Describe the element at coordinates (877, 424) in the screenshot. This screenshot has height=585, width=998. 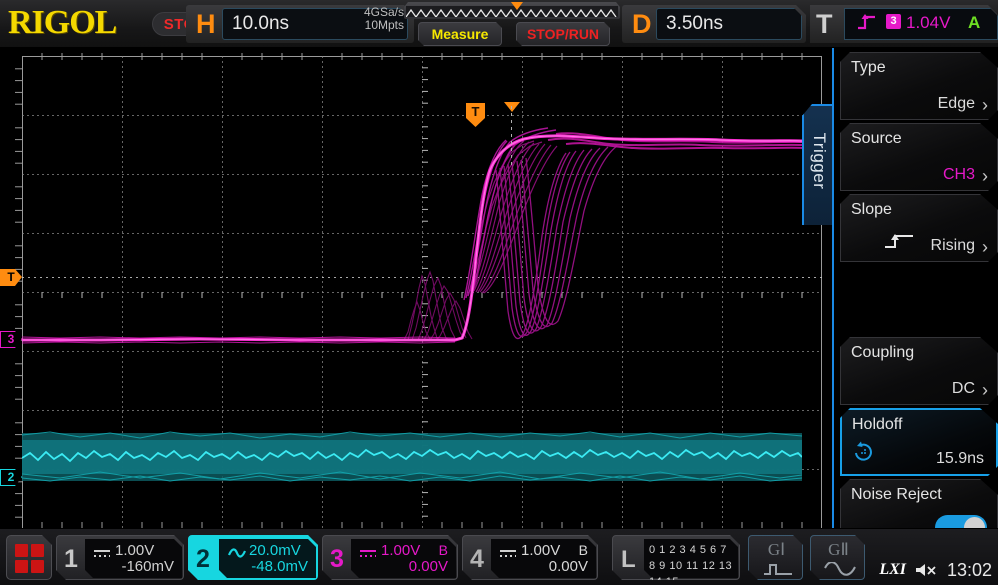
I see `menu-item-holdoff-label: Holdoff` at that location.